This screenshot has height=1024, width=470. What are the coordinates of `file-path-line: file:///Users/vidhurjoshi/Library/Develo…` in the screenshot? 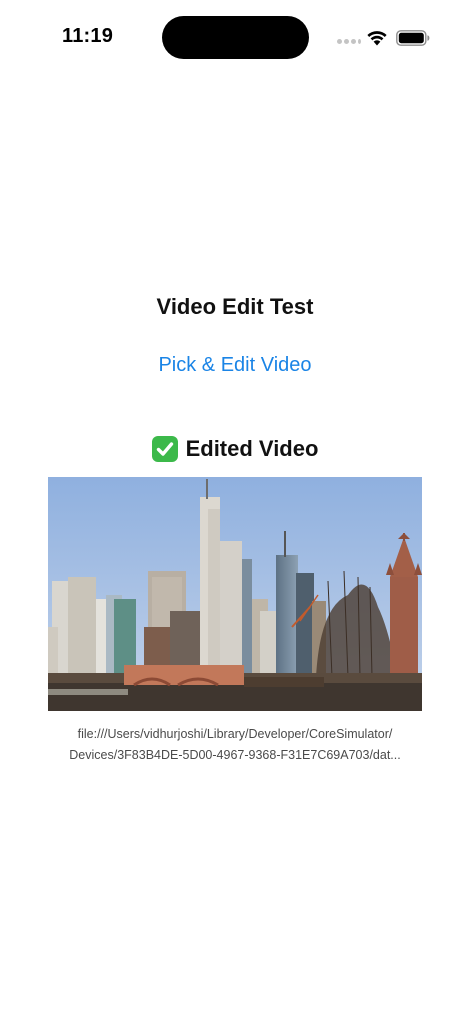 It's located at (235, 734).